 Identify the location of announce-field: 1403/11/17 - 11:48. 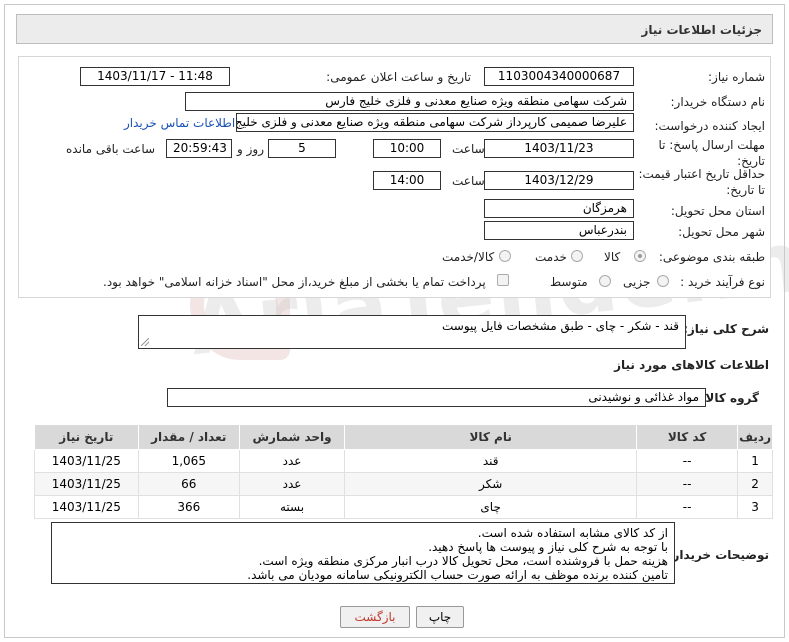
(155, 76).